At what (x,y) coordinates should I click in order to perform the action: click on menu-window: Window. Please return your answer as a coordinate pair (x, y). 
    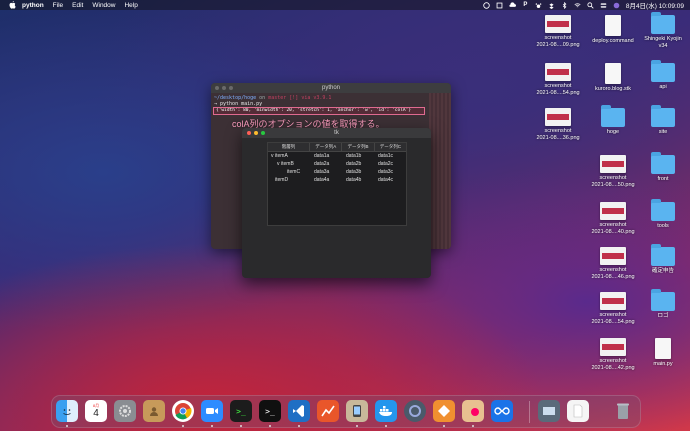
    Looking at the image, I should click on (103, 5).